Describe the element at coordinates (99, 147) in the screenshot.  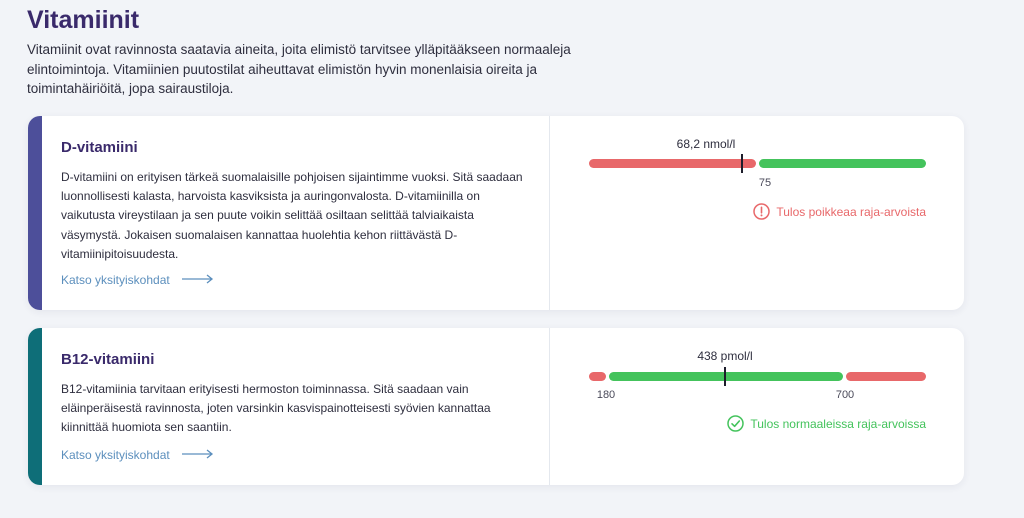
I see `card-title: D-vitamiini` at that location.